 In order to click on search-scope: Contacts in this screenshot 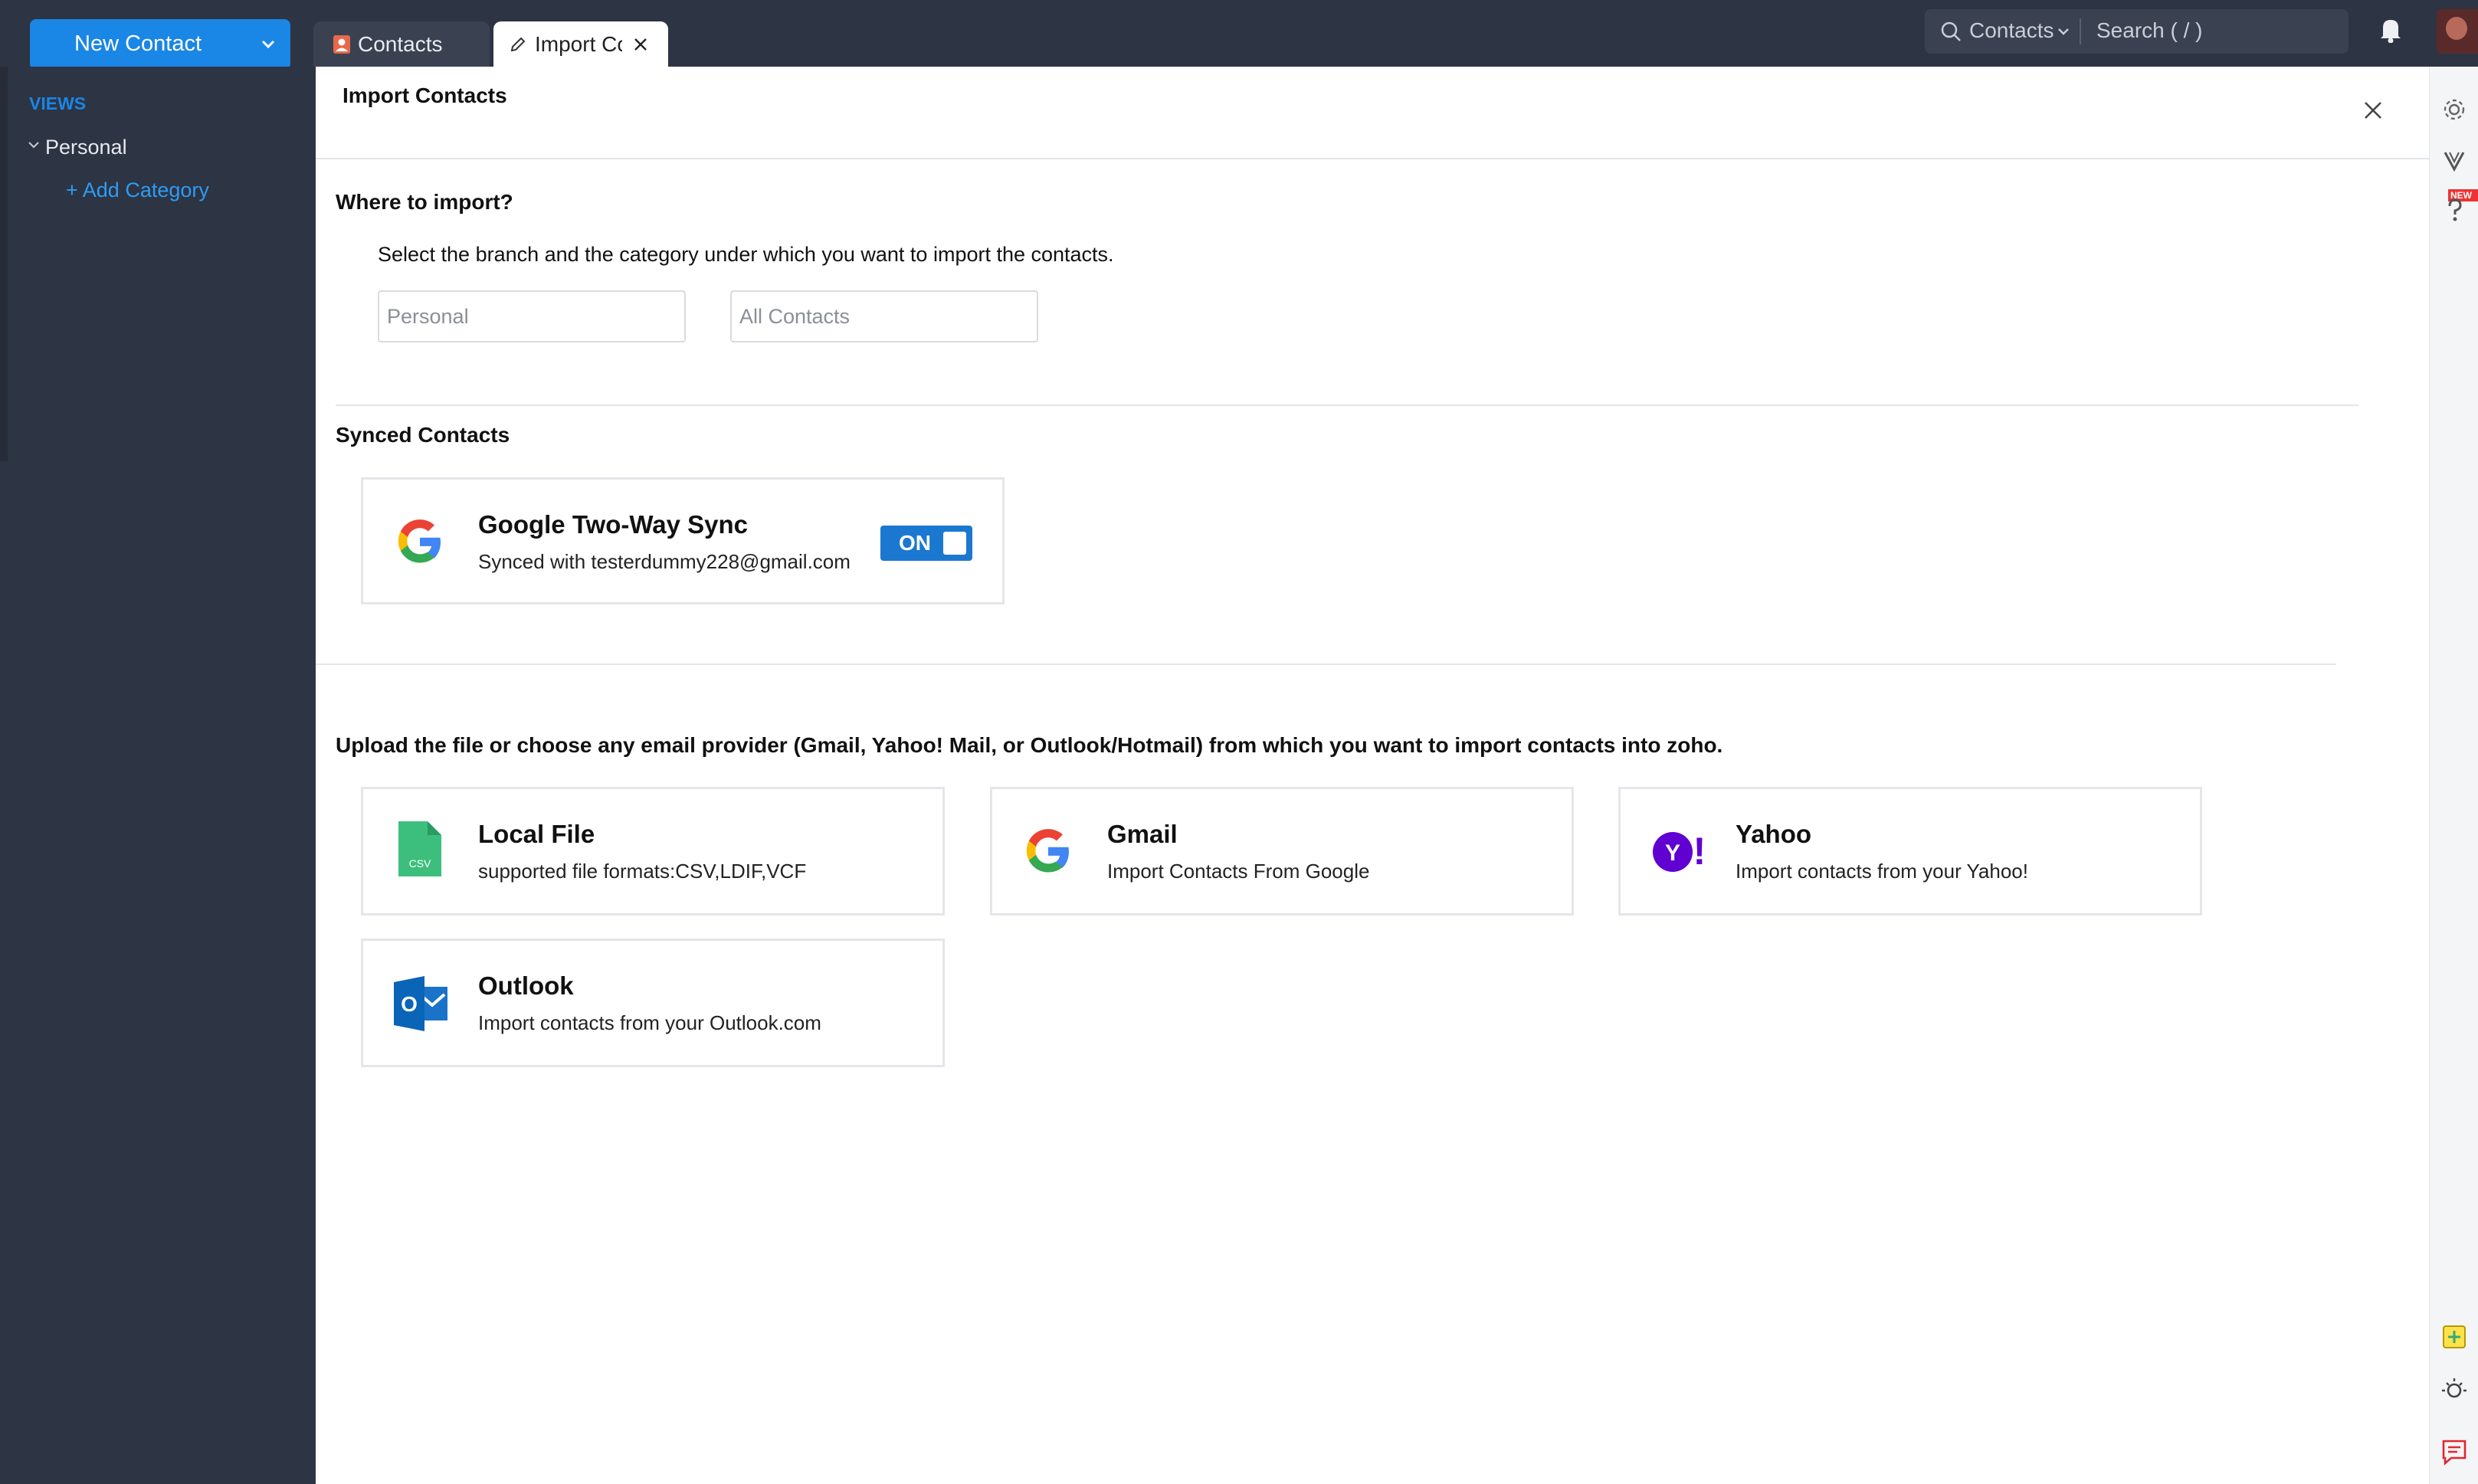, I will do `click(2011, 30)`.